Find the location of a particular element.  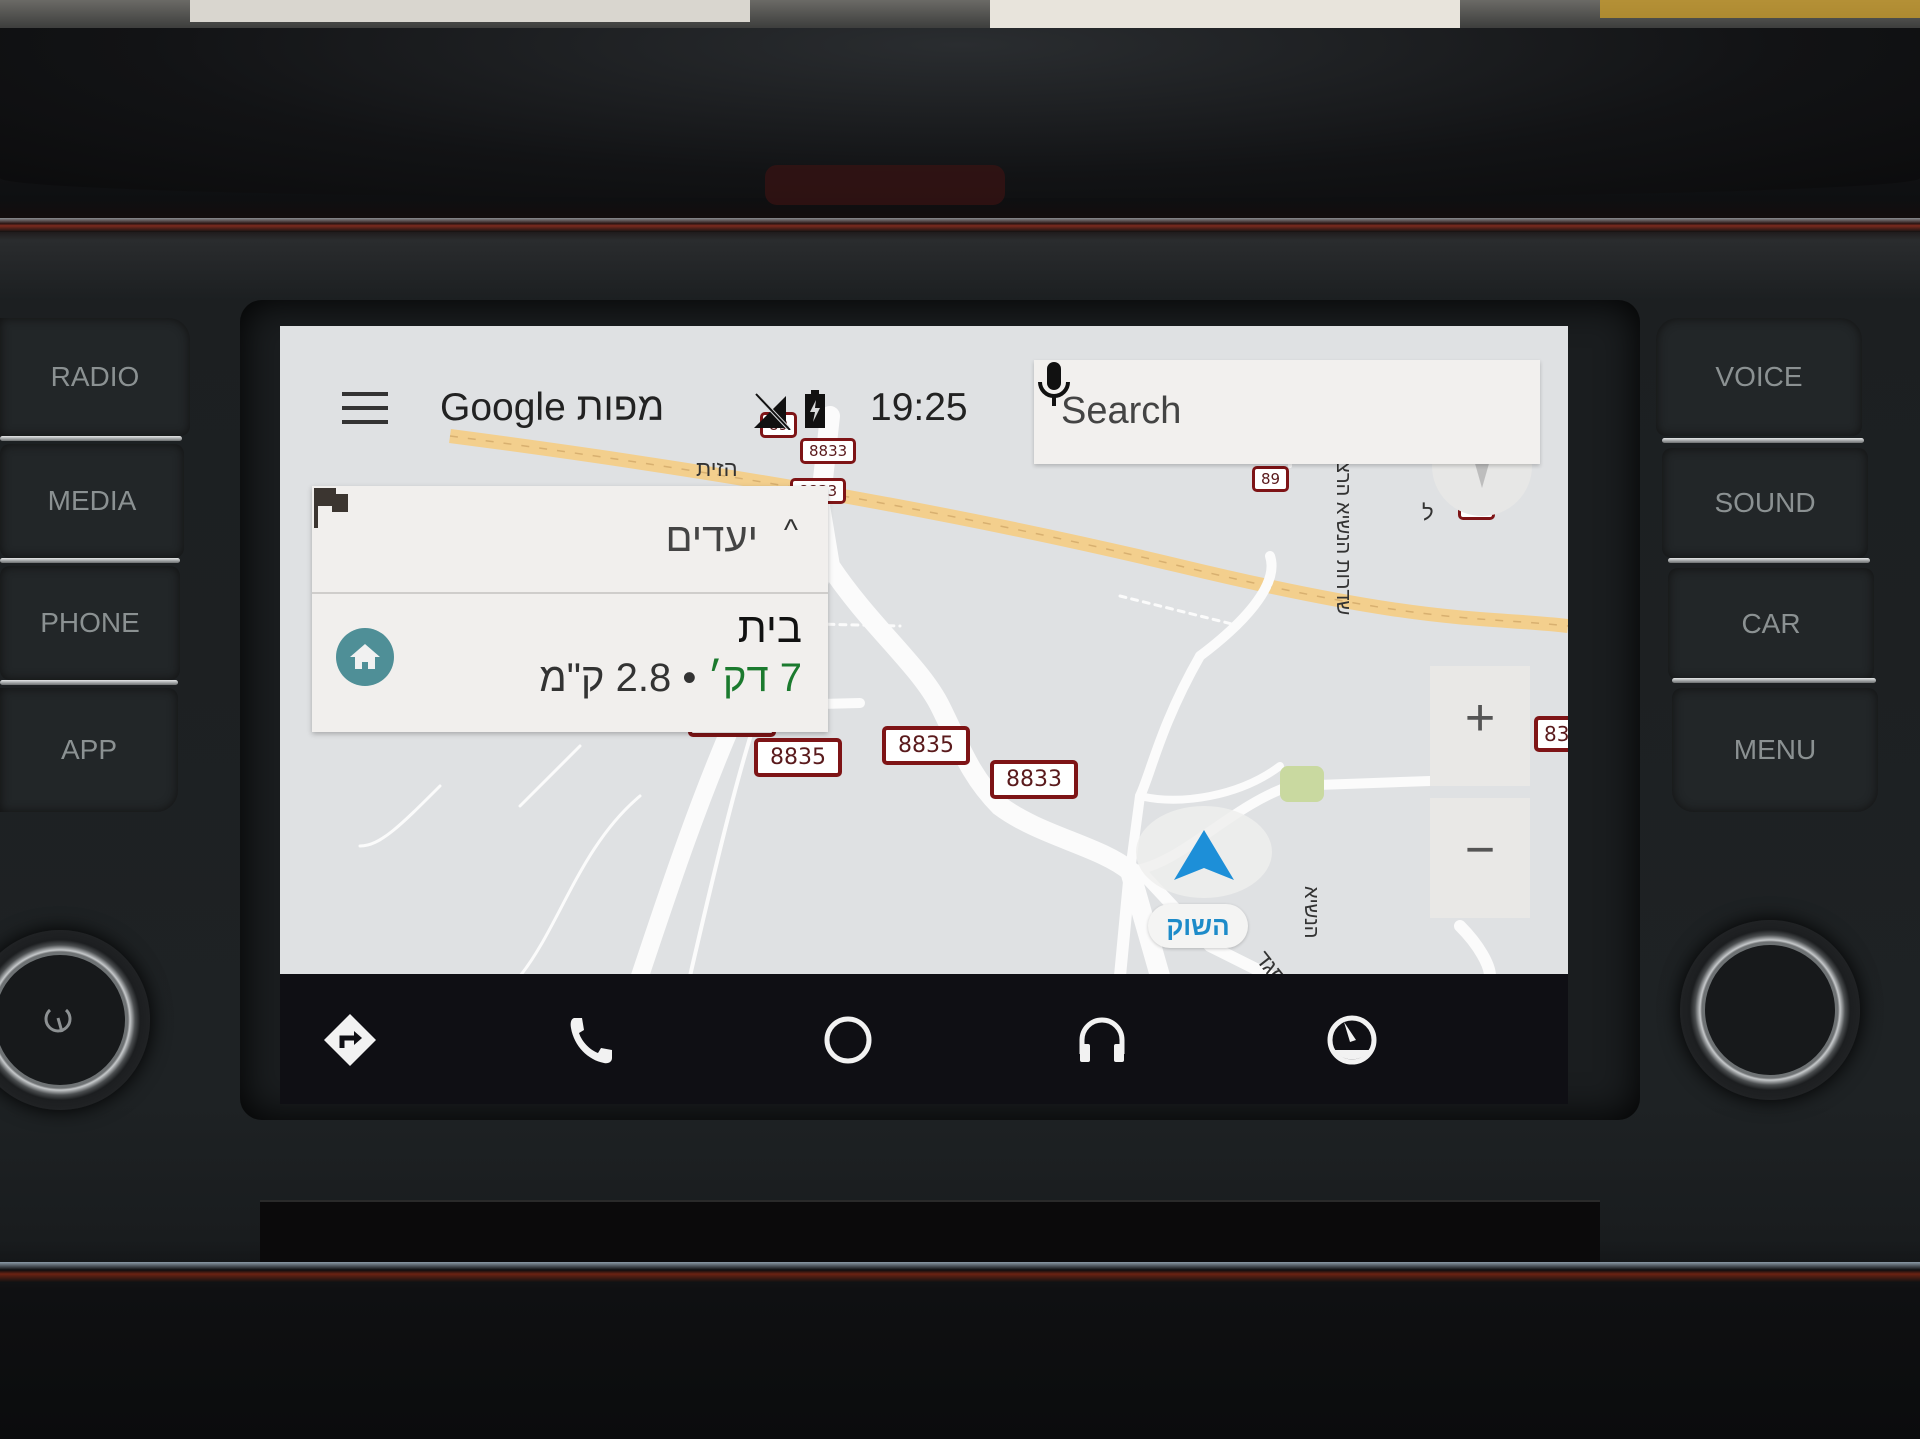

chrome-trim is located at coordinates (960, 225).